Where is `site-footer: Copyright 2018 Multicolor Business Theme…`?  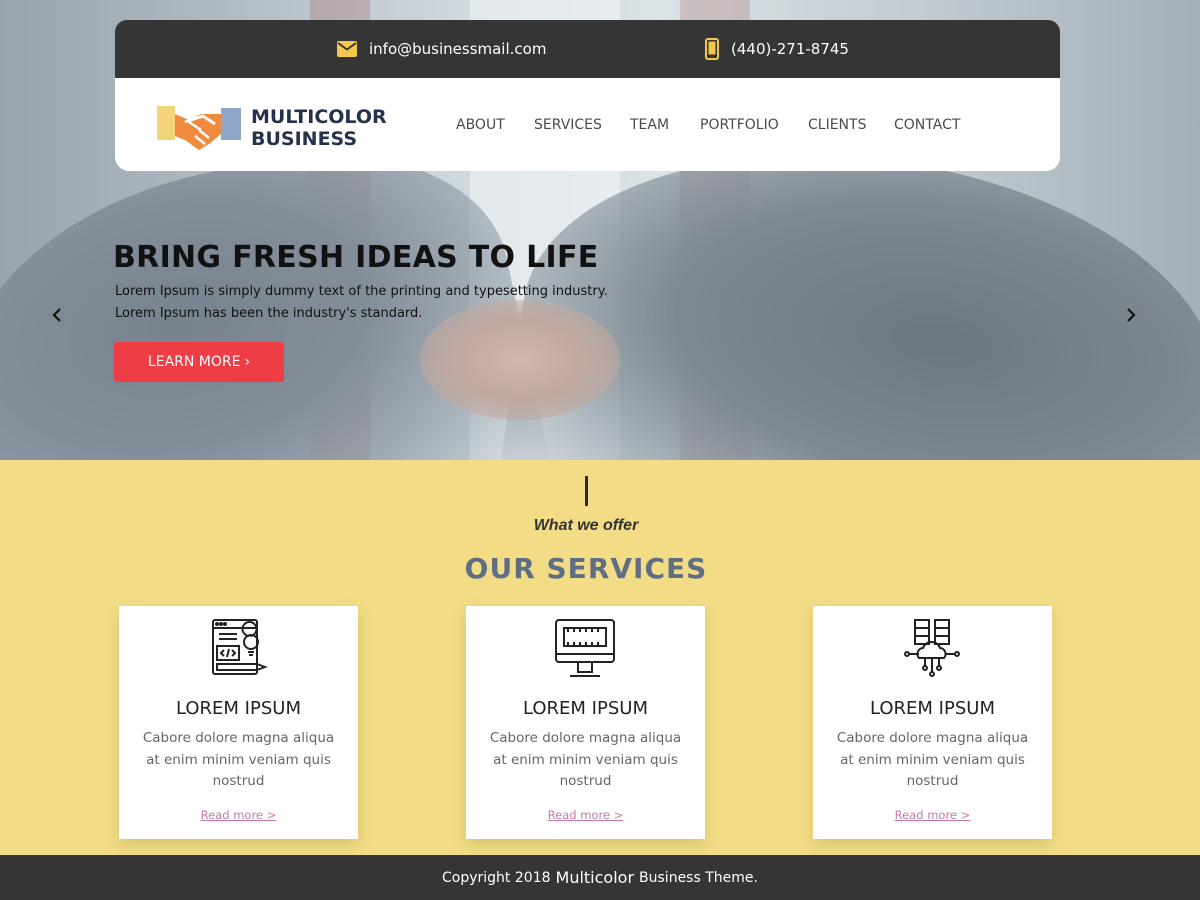 site-footer: Copyright 2018 Multicolor Business Theme… is located at coordinates (600, 877).